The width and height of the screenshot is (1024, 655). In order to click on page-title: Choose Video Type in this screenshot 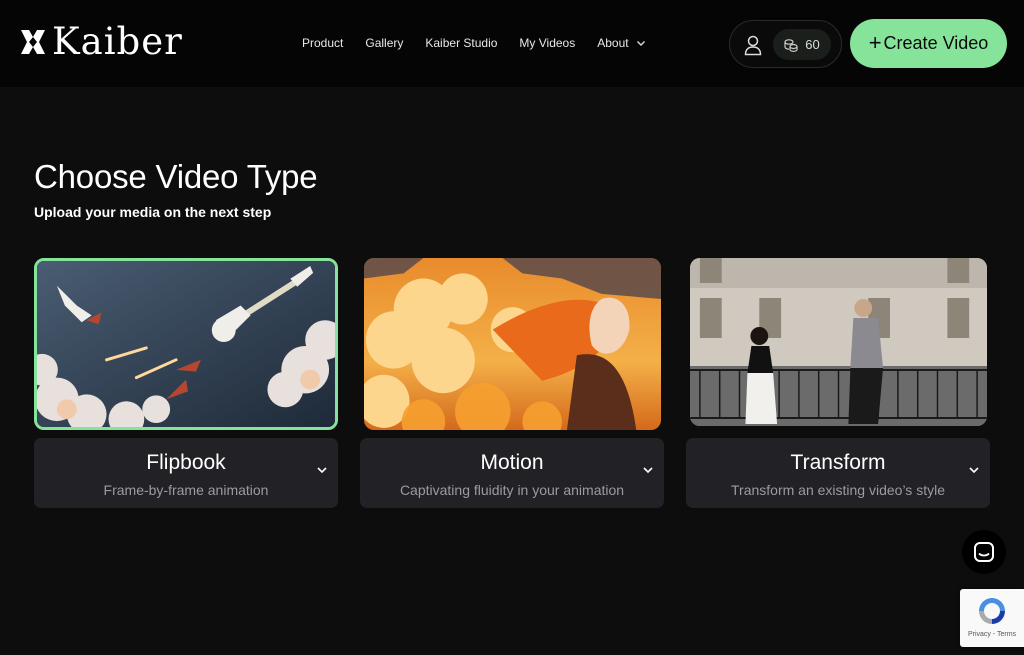, I will do `click(176, 176)`.